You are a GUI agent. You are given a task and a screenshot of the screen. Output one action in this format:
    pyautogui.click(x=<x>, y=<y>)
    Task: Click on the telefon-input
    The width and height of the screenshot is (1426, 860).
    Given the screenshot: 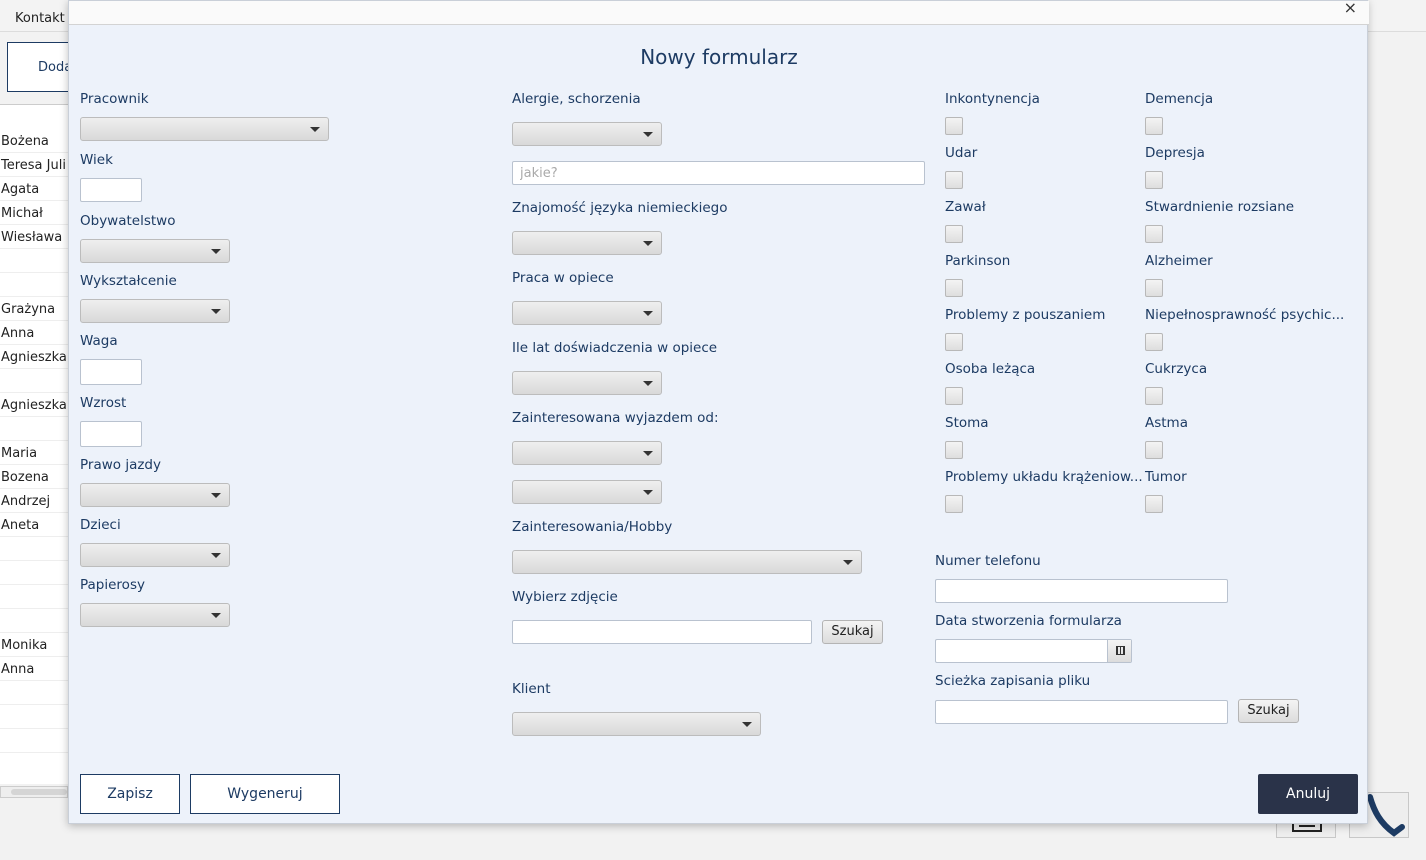 What is the action you would take?
    pyautogui.click(x=1081, y=591)
    